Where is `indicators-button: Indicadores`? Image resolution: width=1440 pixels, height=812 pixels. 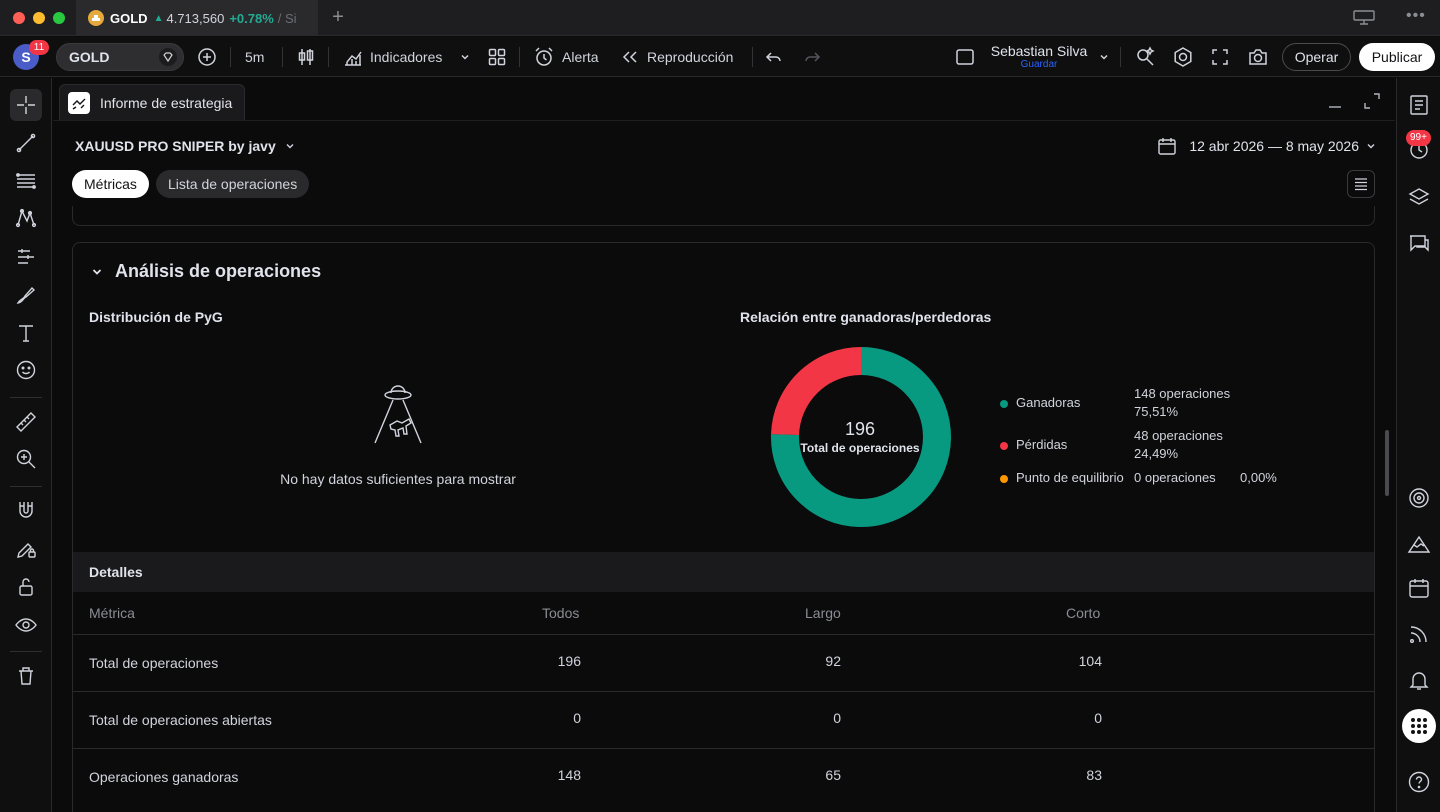
indicators-button: Indicadores is located at coordinates (392, 57).